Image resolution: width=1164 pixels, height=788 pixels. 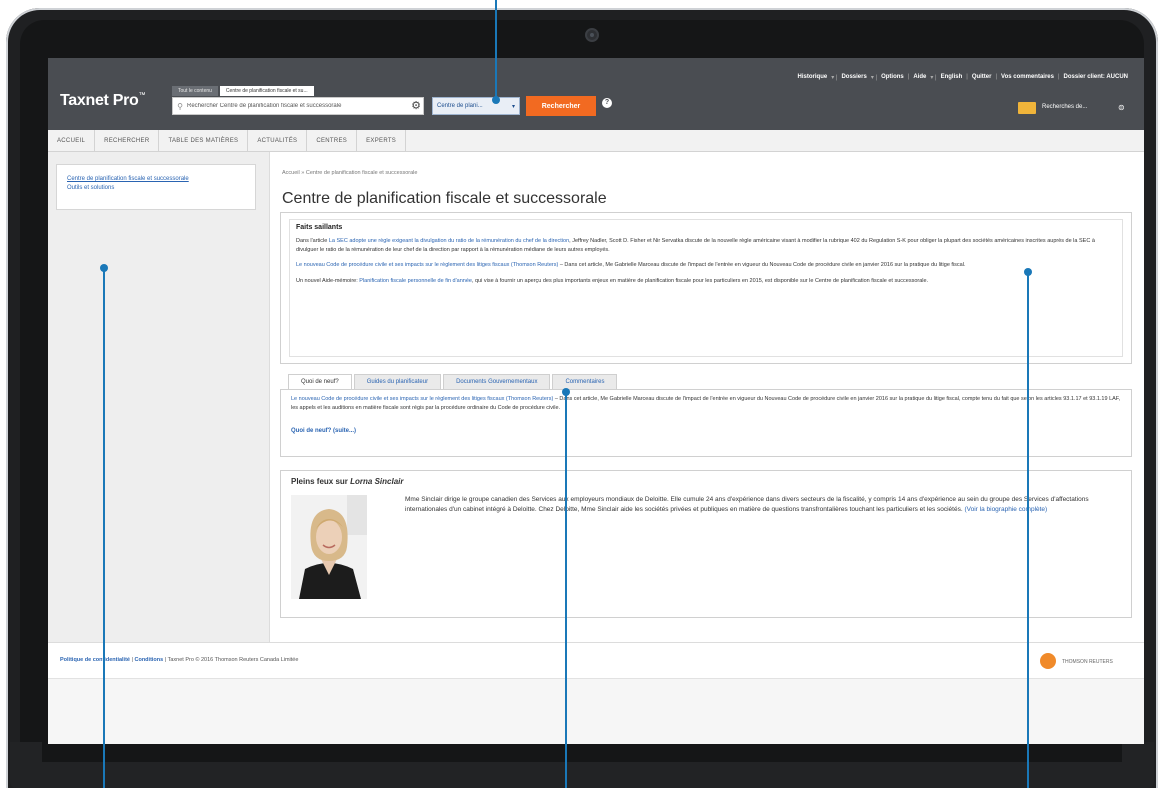 What do you see at coordinates (312, 241) in the screenshot?
I see `highlight-text: Dans l'article` at bounding box center [312, 241].